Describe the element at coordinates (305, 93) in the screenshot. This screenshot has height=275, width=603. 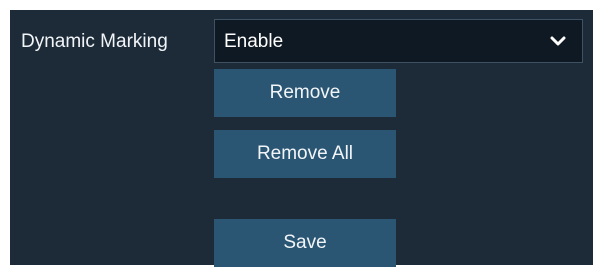
I see `remove-button: Remove` at that location.